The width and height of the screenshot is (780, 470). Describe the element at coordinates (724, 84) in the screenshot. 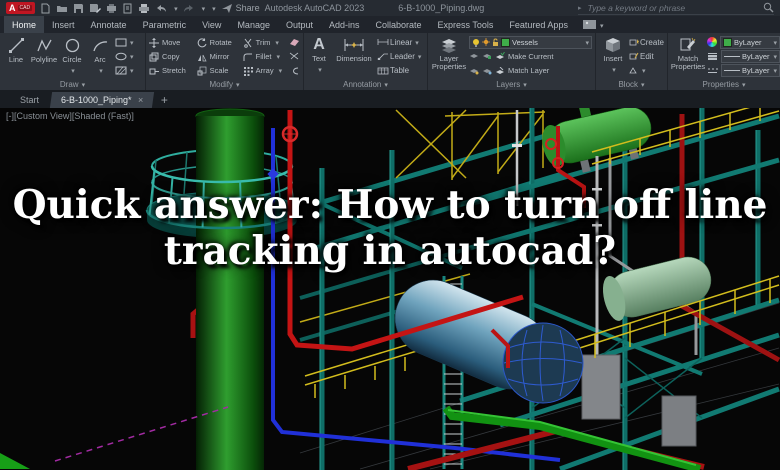

I see `panel-label-properties: Properties` at that location.